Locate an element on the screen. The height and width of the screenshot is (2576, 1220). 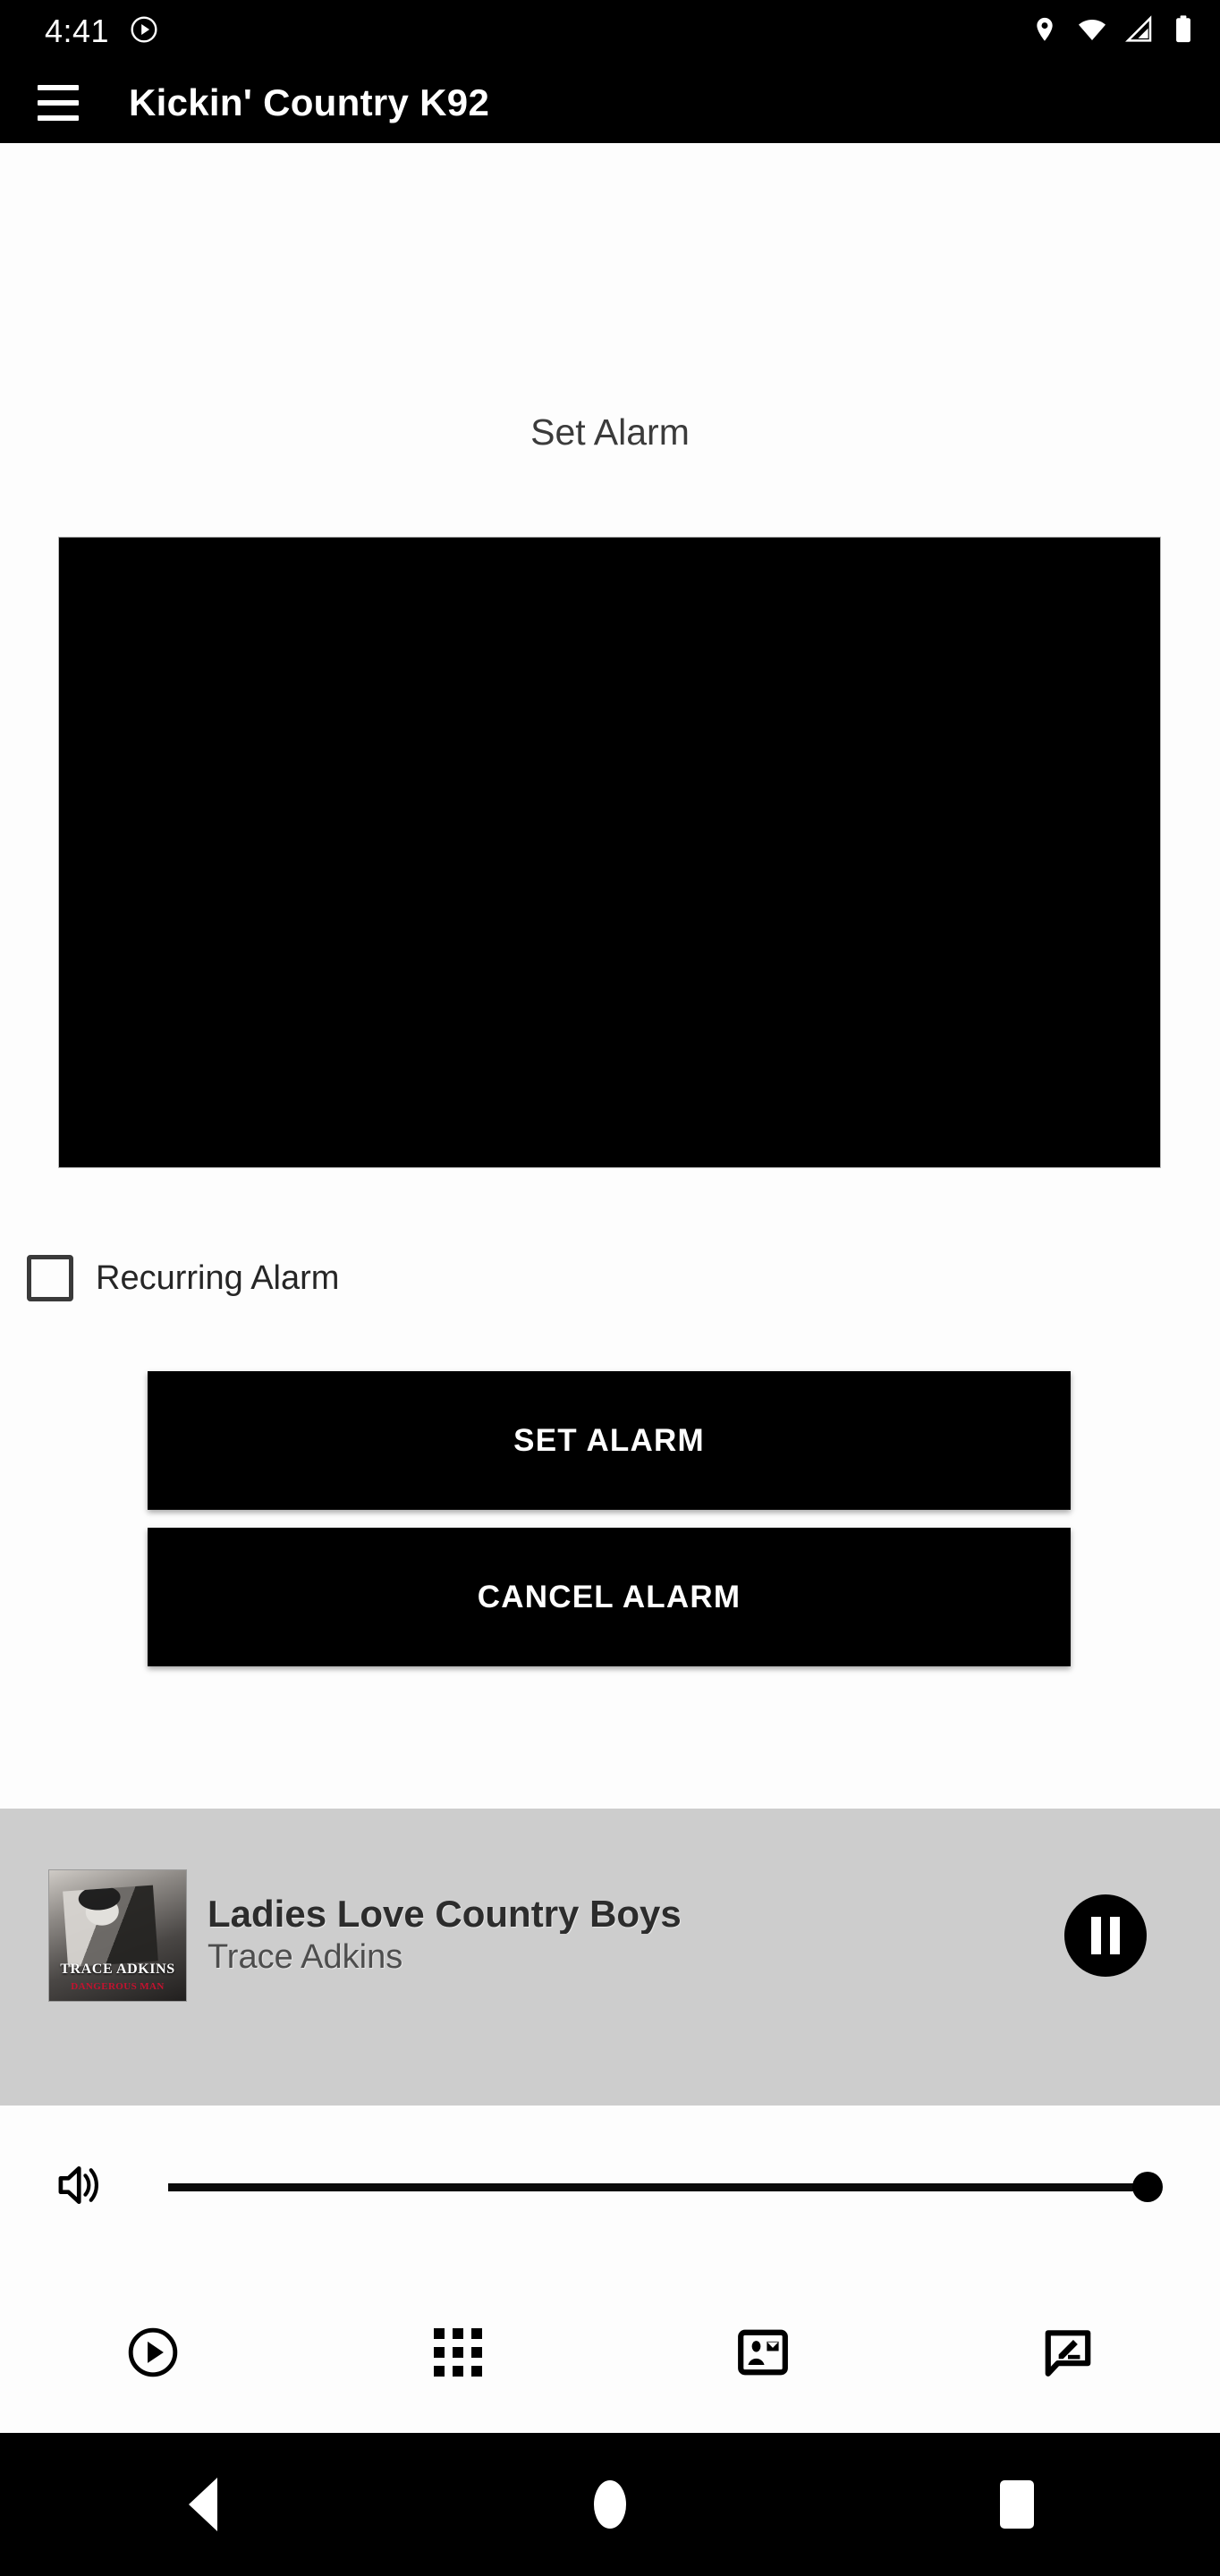
page-title: Kickin' Country K92 is located at coordinates (309, 102).